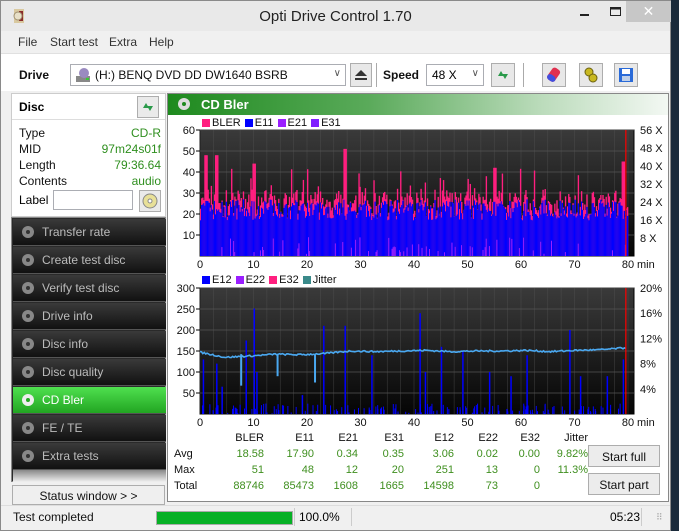 This screenshot has width=679, height=531. I want to click on resize-grip-icon: ⠿, so click(659, 517).